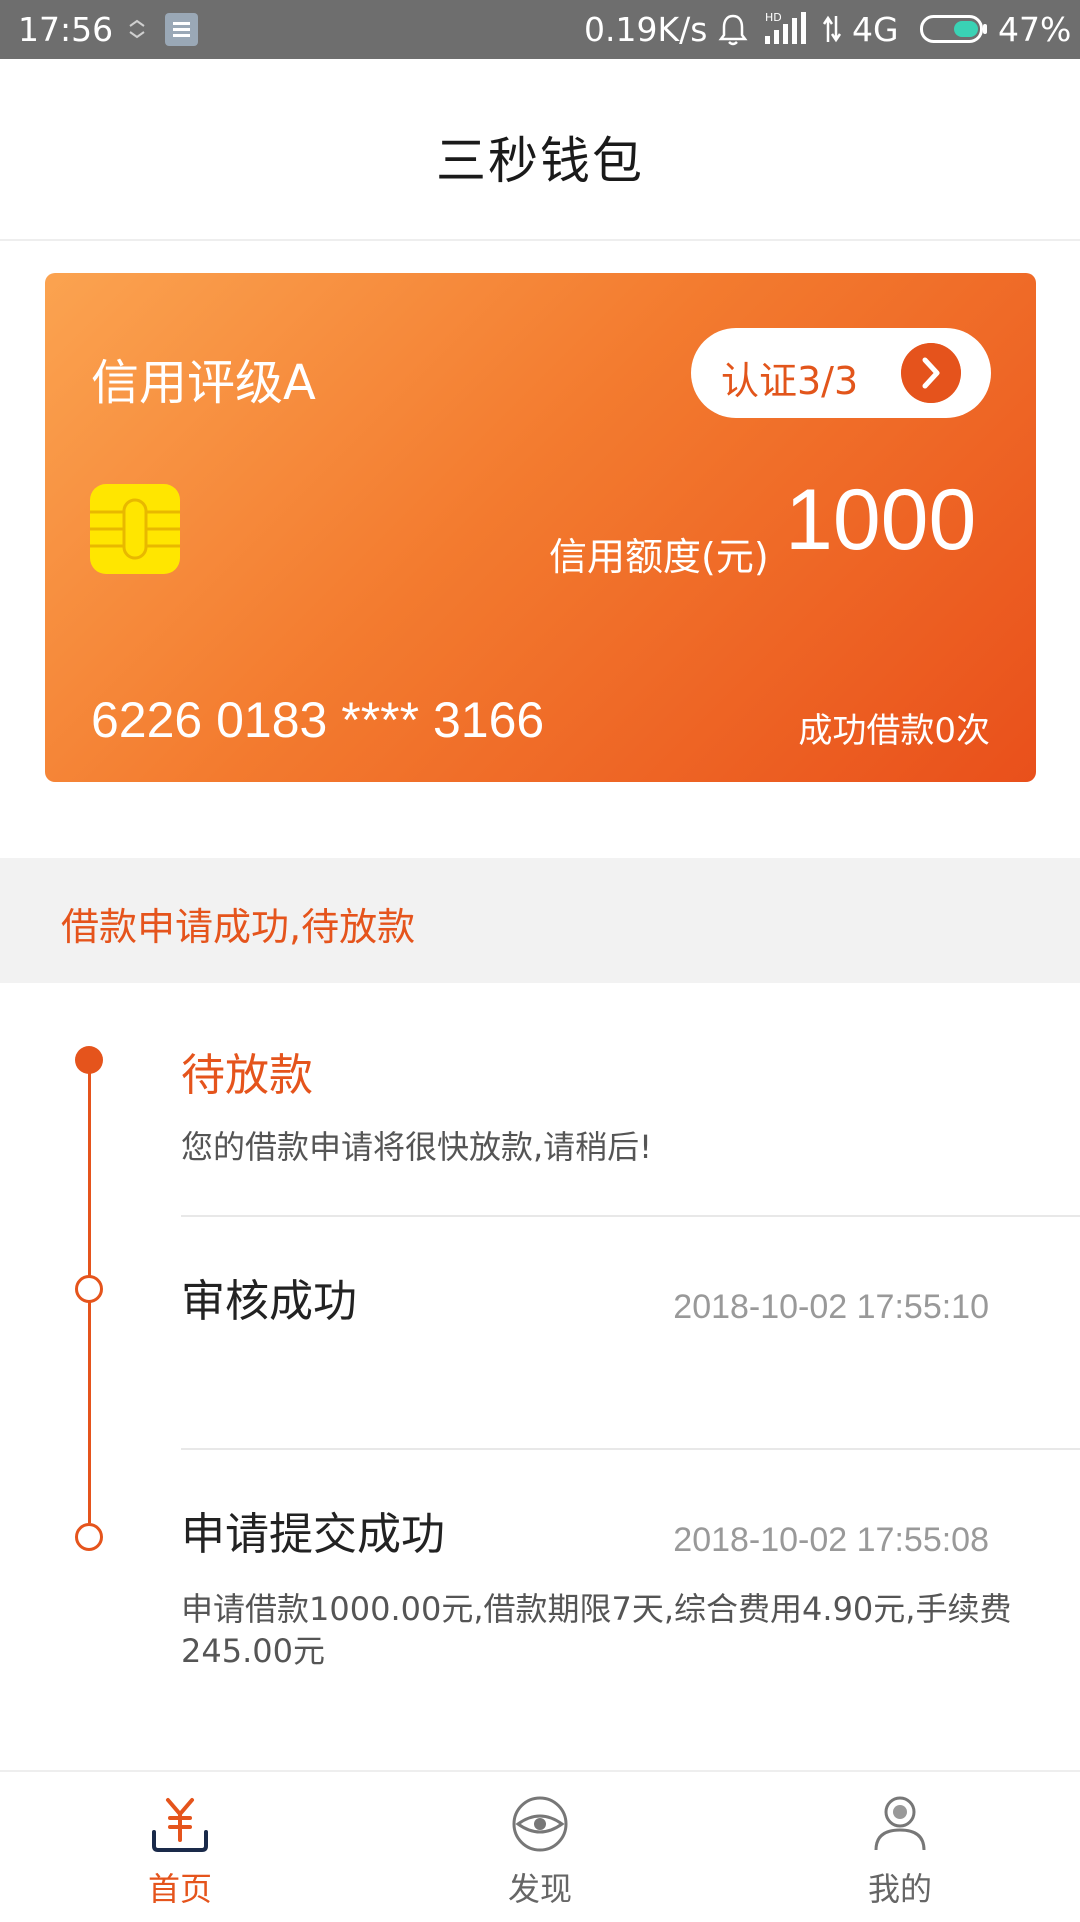 Image resolution: width=1080 pixels, height=1922 pixels. I want to click on nav-item-home: 首页, so click(180, 1847).